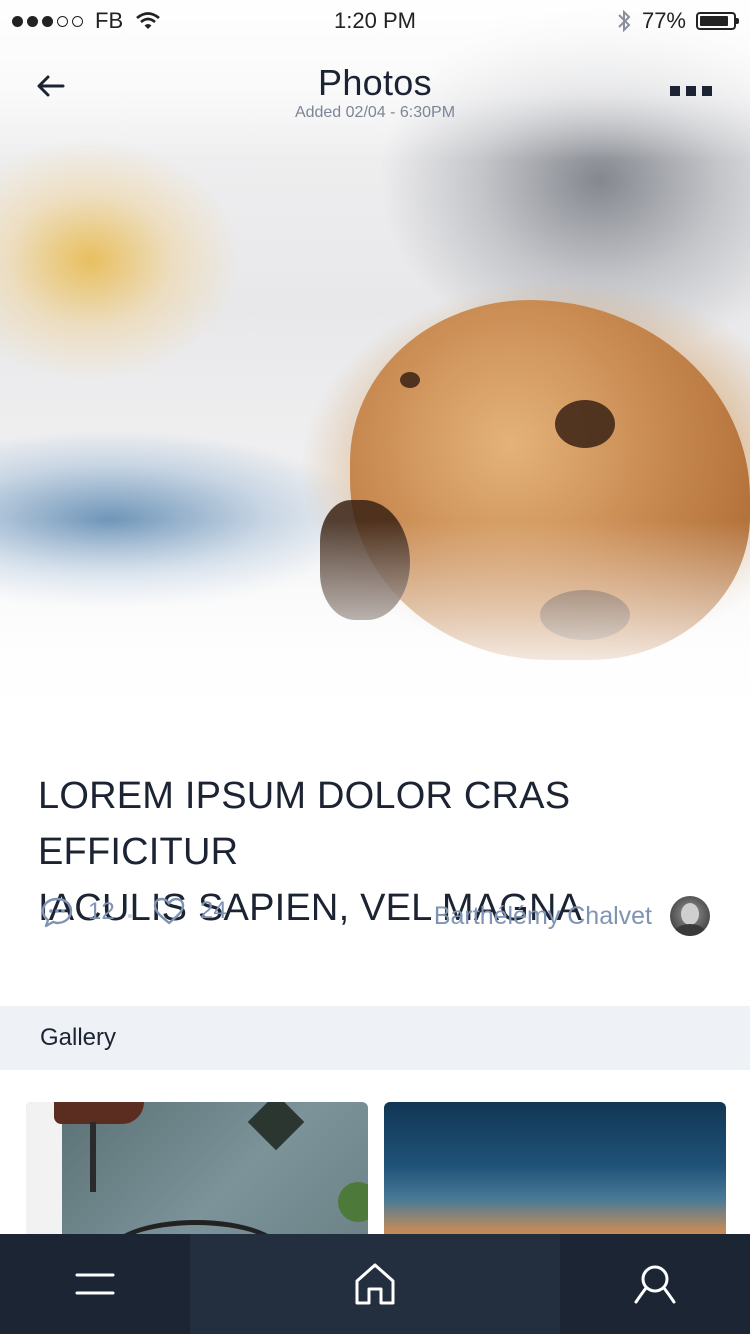 This screenshot has height=1334, width=750. I want to click on tab-bar, so click(375, 1284).